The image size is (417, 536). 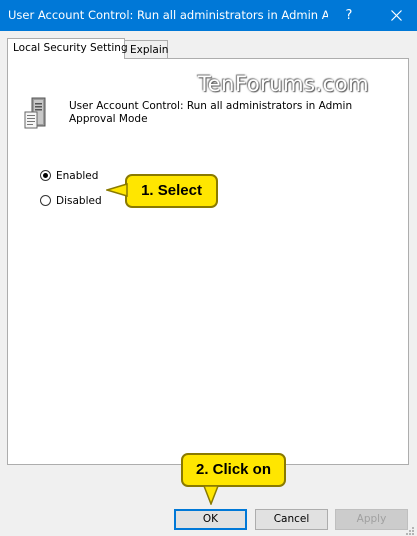 What do you see at coordinates (349, 15) in the screenshot?
I see `help-button: ?` at bounding box center [349, 15].